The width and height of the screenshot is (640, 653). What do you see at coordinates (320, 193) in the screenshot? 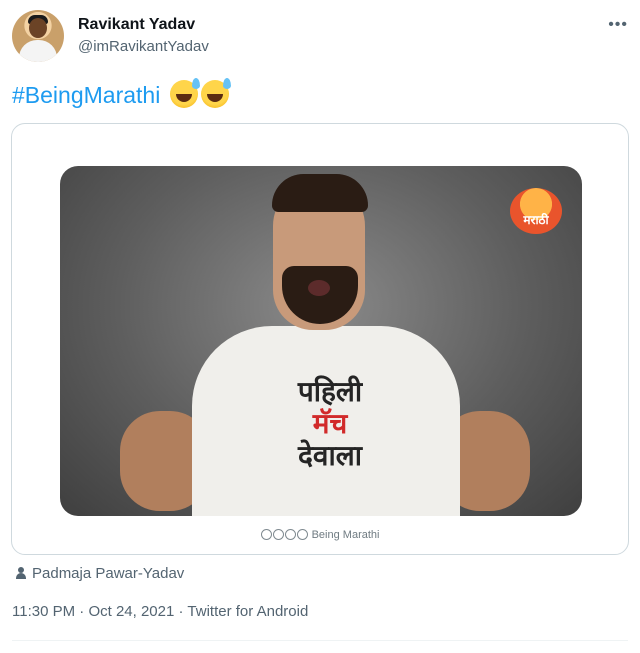
I see `person-hair` at bounding box center [320, 193].